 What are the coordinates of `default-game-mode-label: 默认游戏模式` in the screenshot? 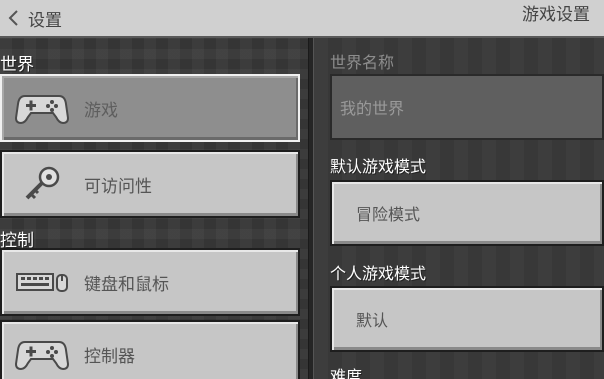 It's located at (378, 166).